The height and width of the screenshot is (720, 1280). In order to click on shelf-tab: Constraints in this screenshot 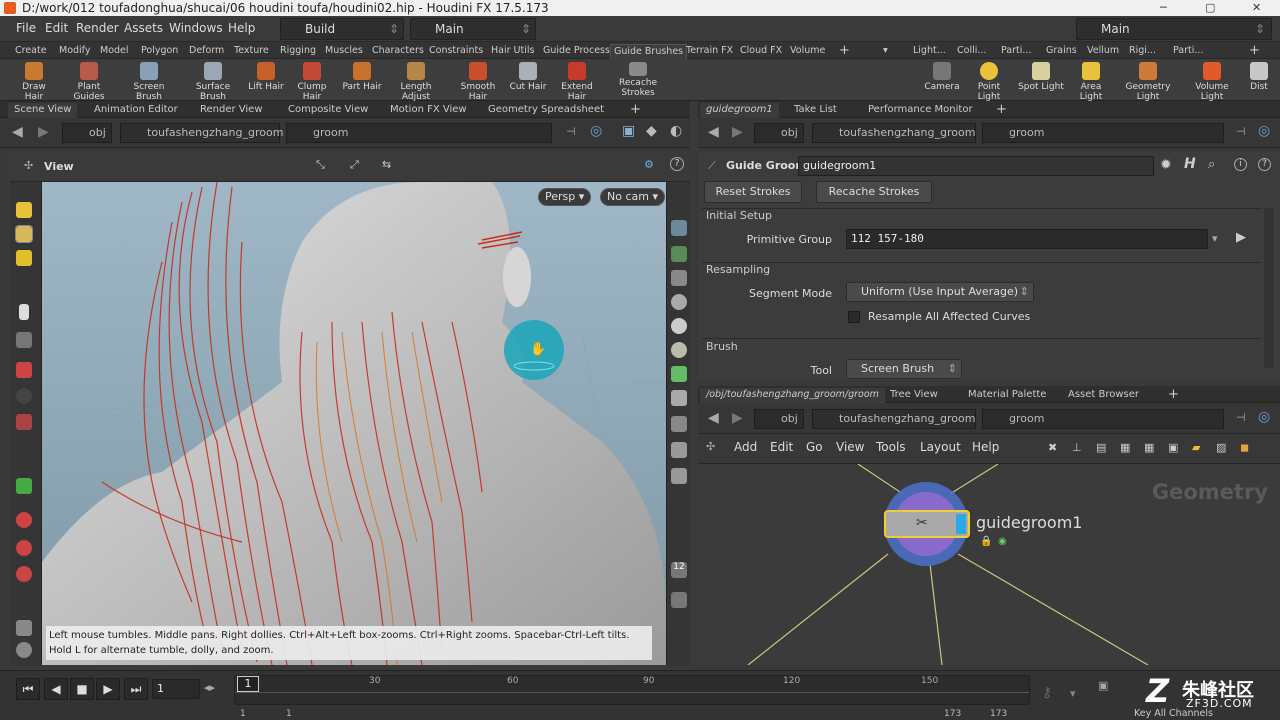, I will do `click(456, 51)`.